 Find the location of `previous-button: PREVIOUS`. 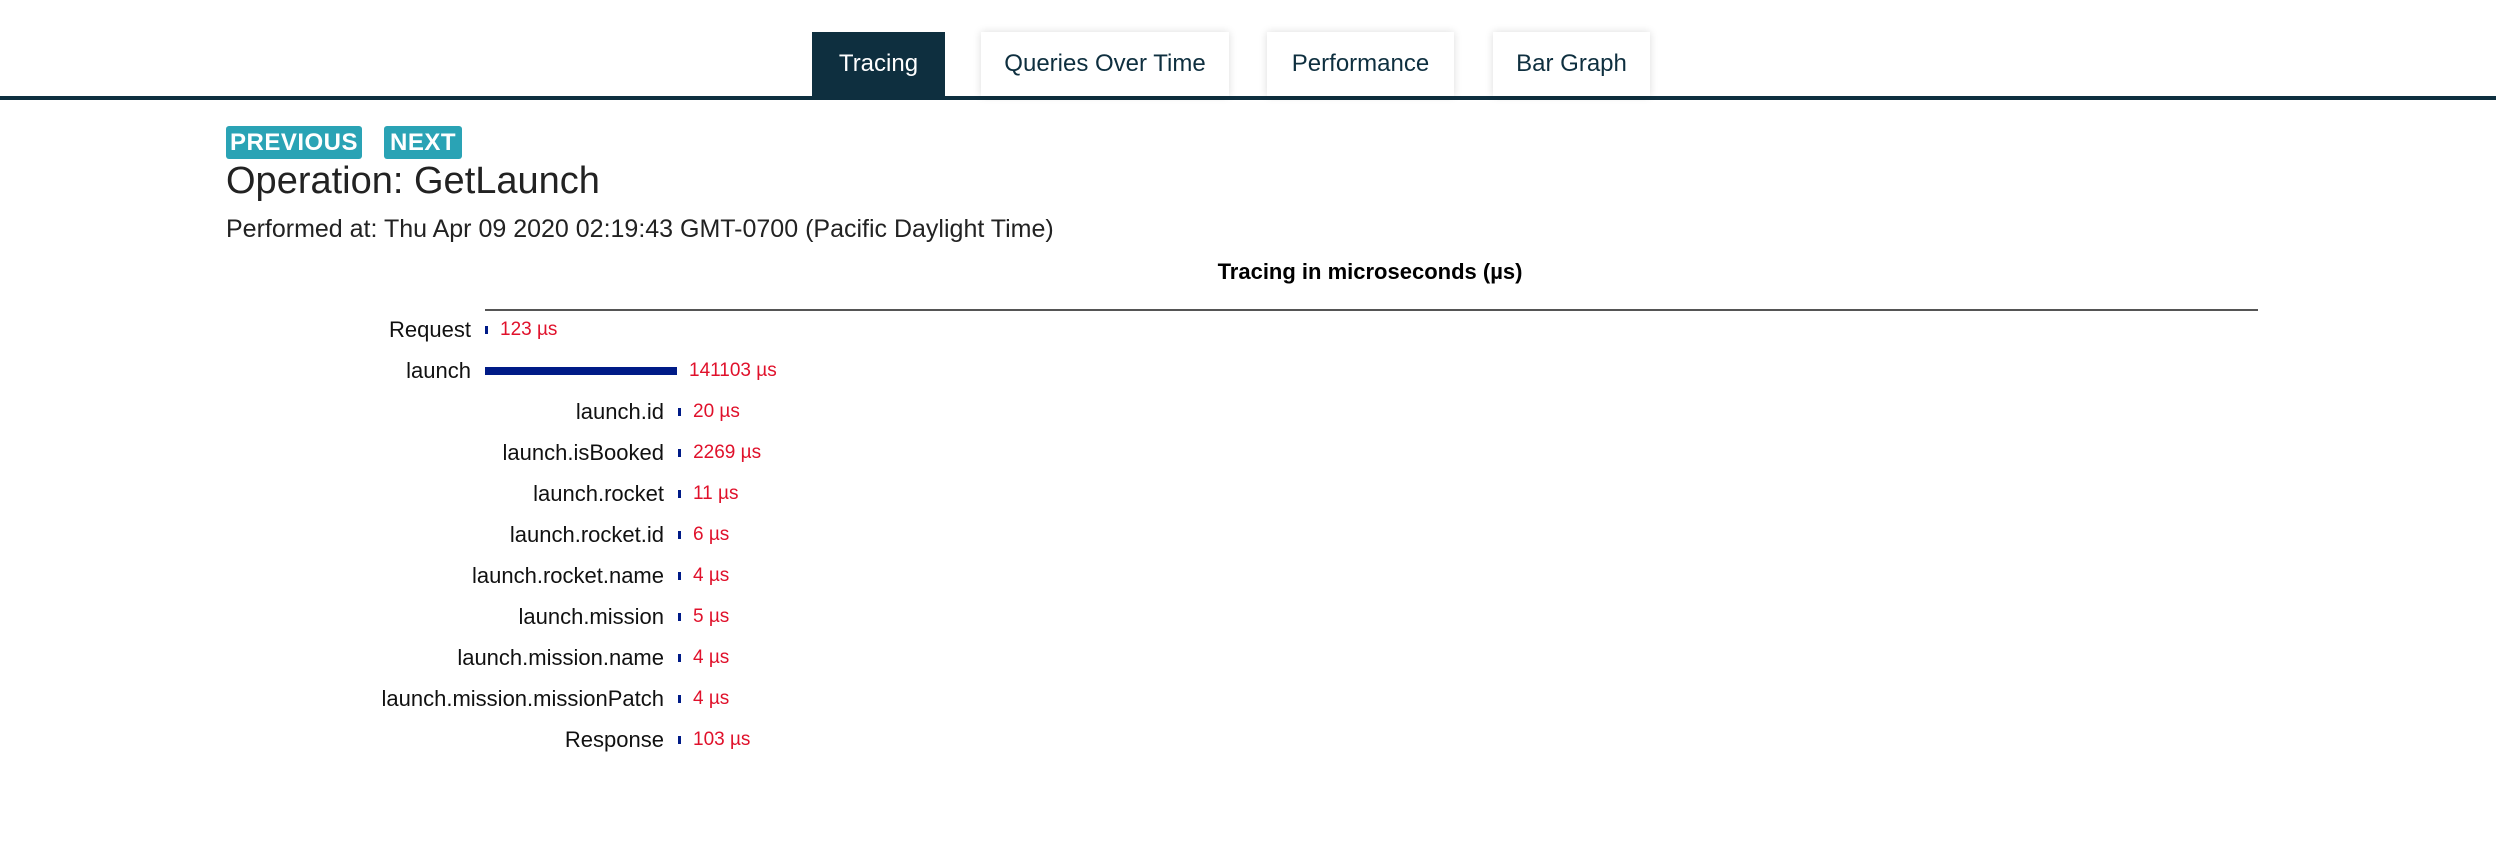

previous-button: PREVIOUS is located at coordinates (294, 142).